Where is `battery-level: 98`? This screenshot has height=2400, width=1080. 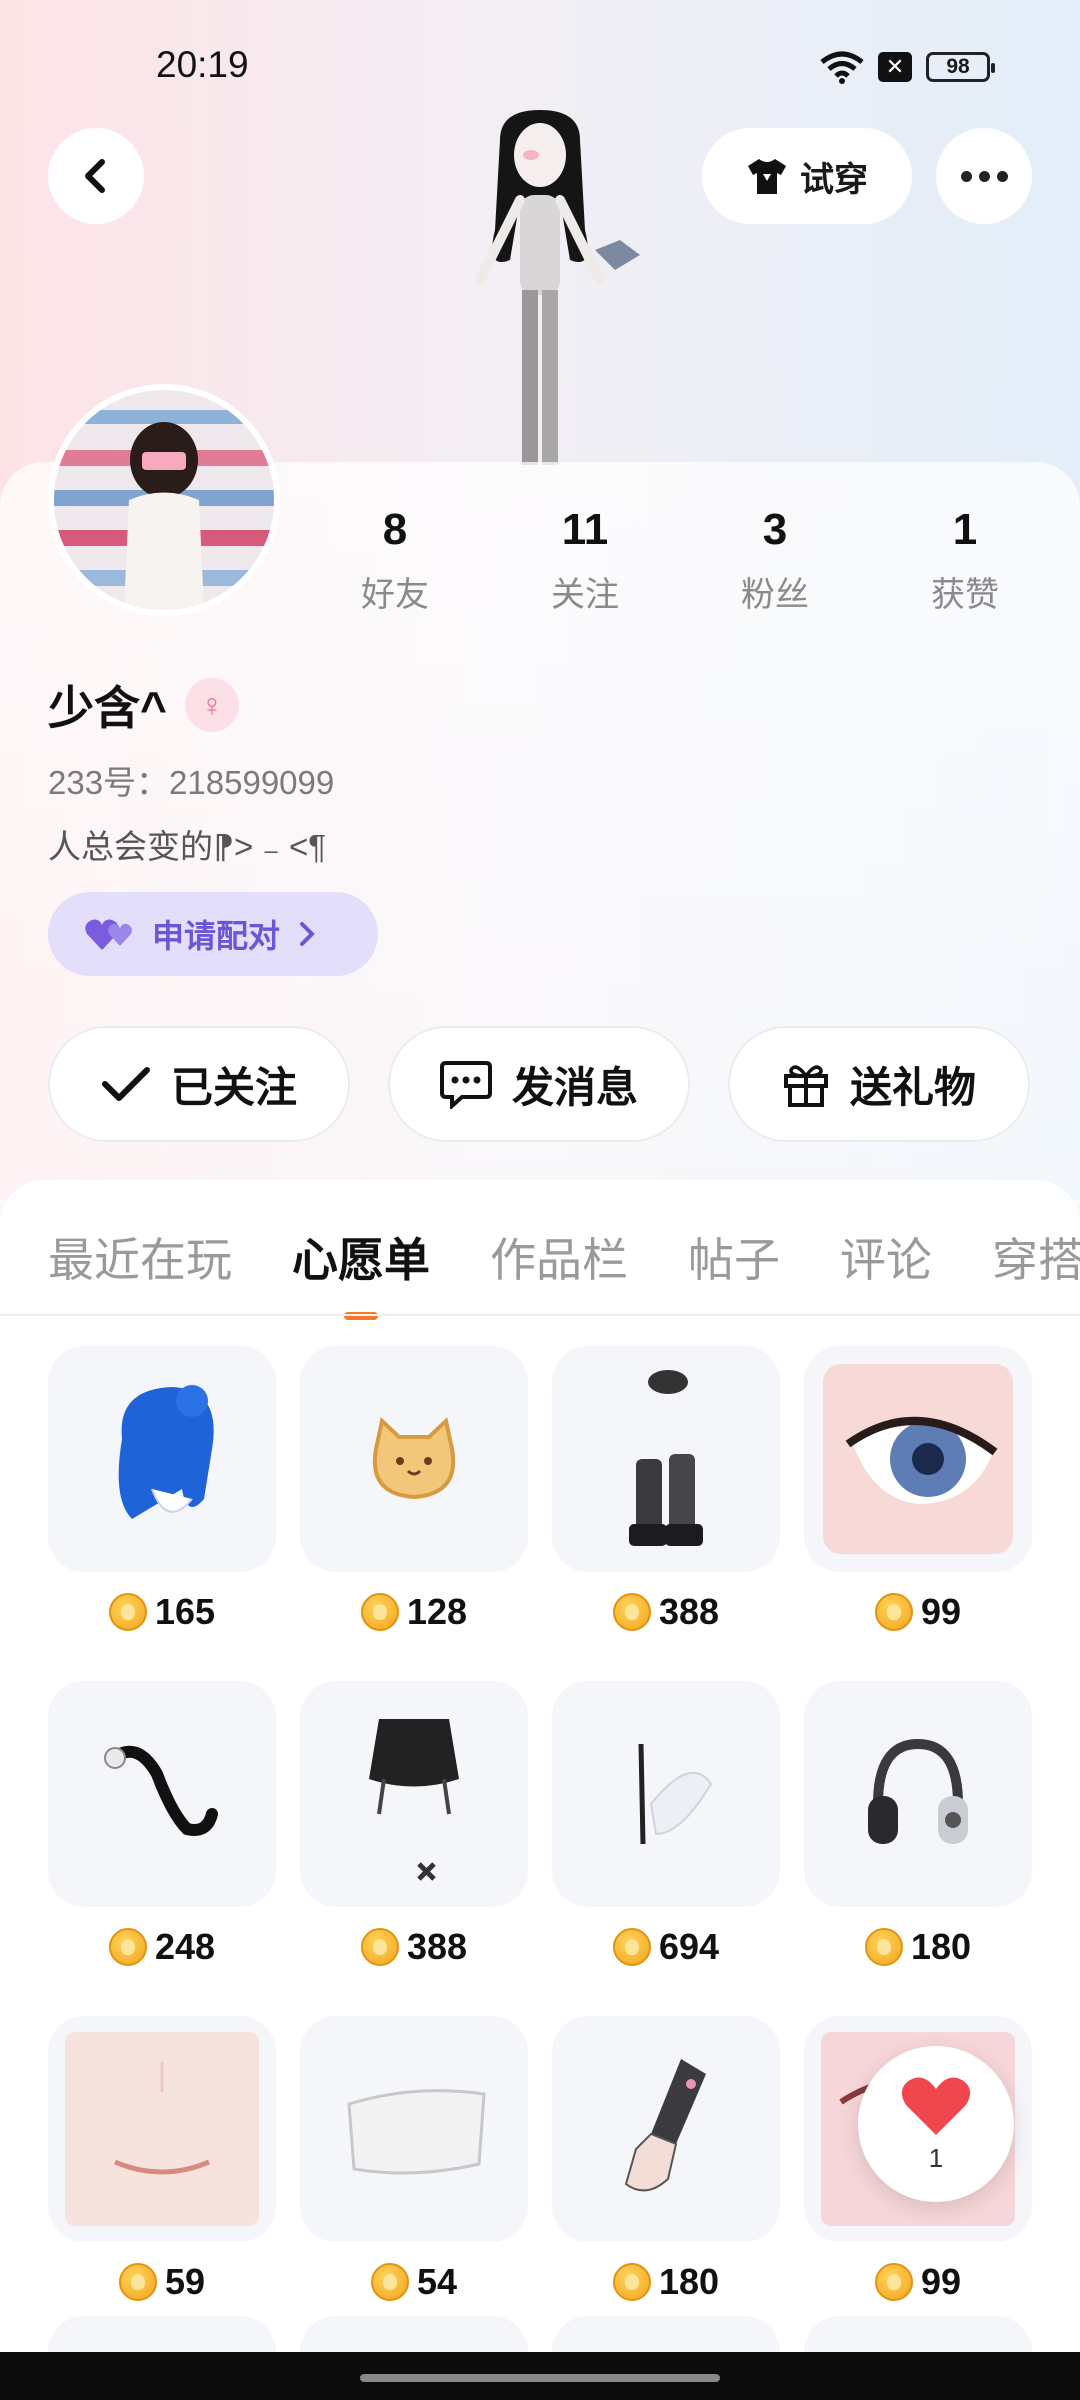
battery-level: 98 is located at coordinates (958, 66).